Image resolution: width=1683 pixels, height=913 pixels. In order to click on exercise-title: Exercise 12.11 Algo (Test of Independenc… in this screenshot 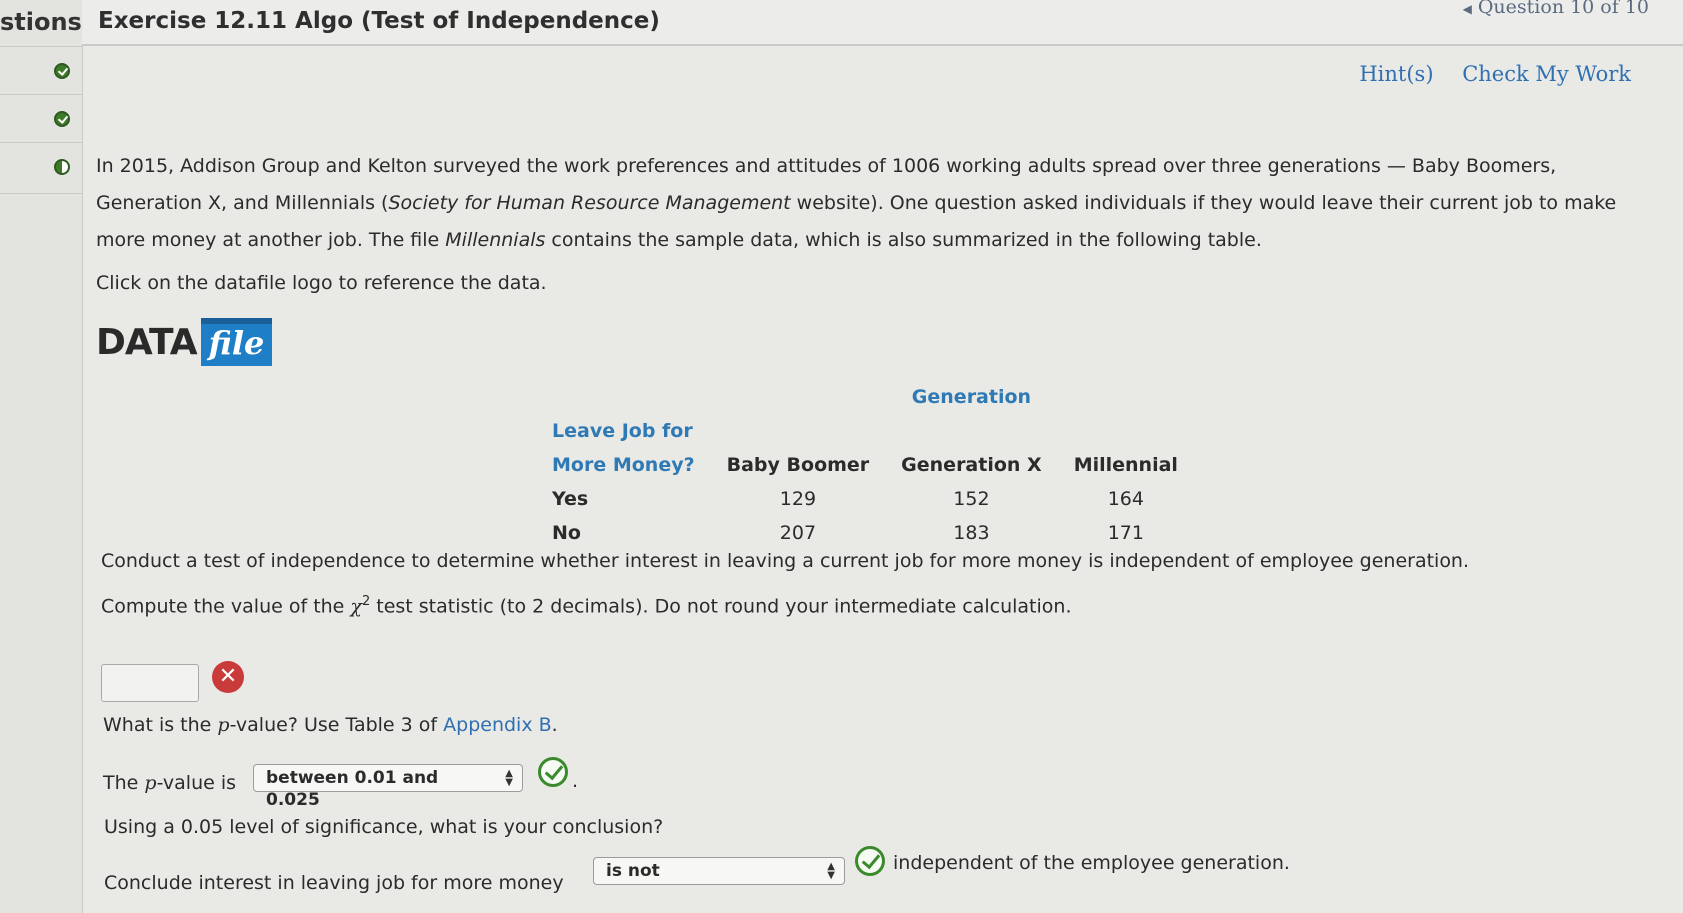, I will do `click(379, 21)`.